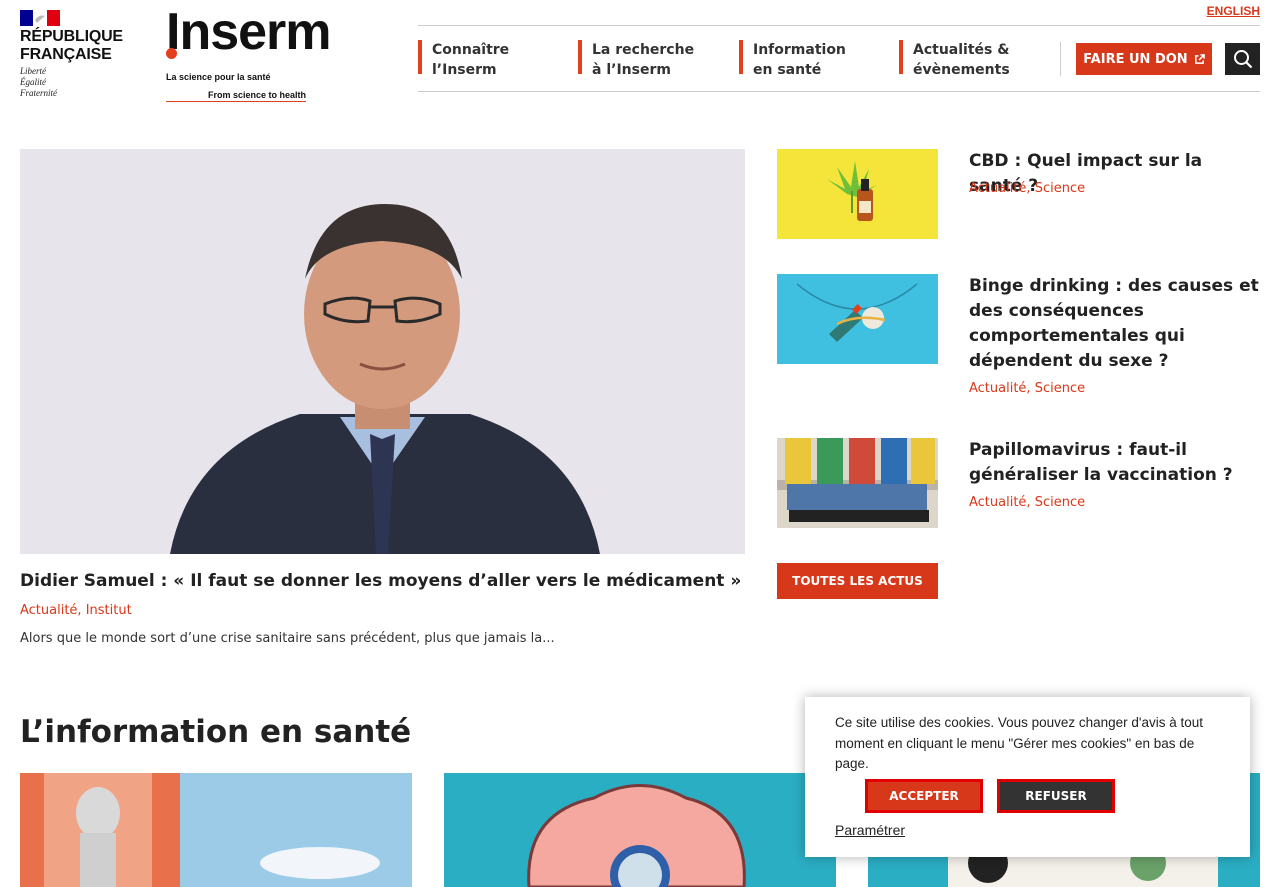 Image resolution: width=1280 pixels, height=887 pixels. What do you see at coordinates (38, 82) in the screenshot?
I see `republique-motto: Liberté Égalité Fraternité` at bounding box center [38, 82].